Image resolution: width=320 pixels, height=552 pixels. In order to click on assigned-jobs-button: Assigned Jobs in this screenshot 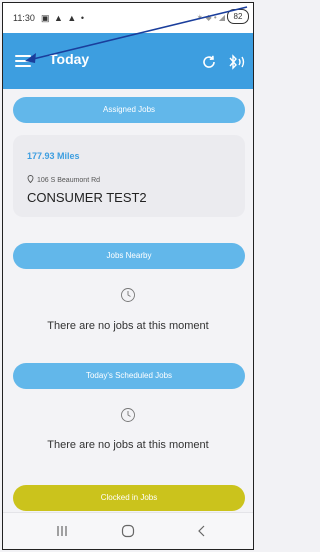, I will do `click(129, 110)`.